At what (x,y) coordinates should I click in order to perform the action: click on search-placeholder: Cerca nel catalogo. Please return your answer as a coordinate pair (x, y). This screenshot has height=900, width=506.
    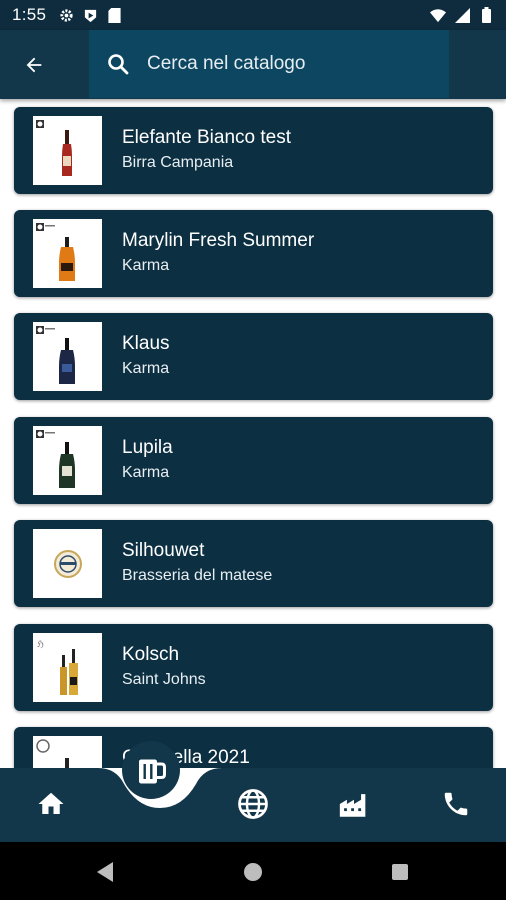
    Looking at the image, I should click on (226, 63).